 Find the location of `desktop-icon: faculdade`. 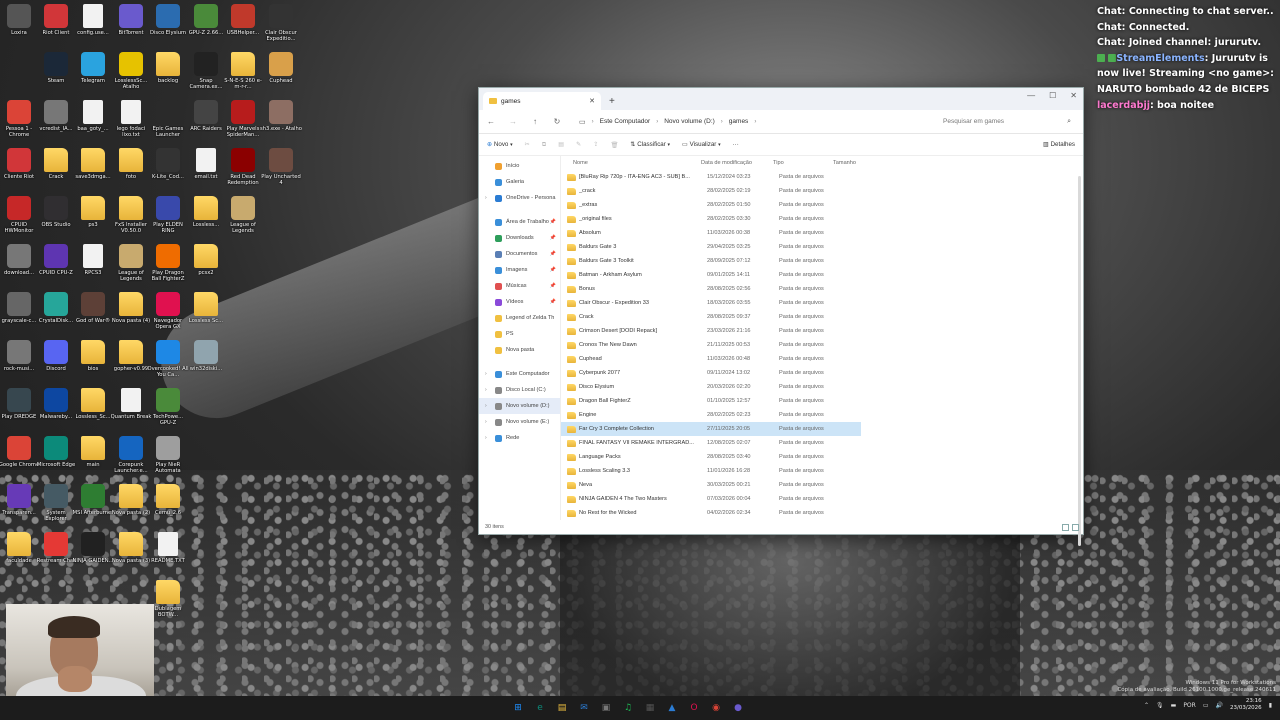

desktop-icon: faculdade is located at coordinates (19, 548).